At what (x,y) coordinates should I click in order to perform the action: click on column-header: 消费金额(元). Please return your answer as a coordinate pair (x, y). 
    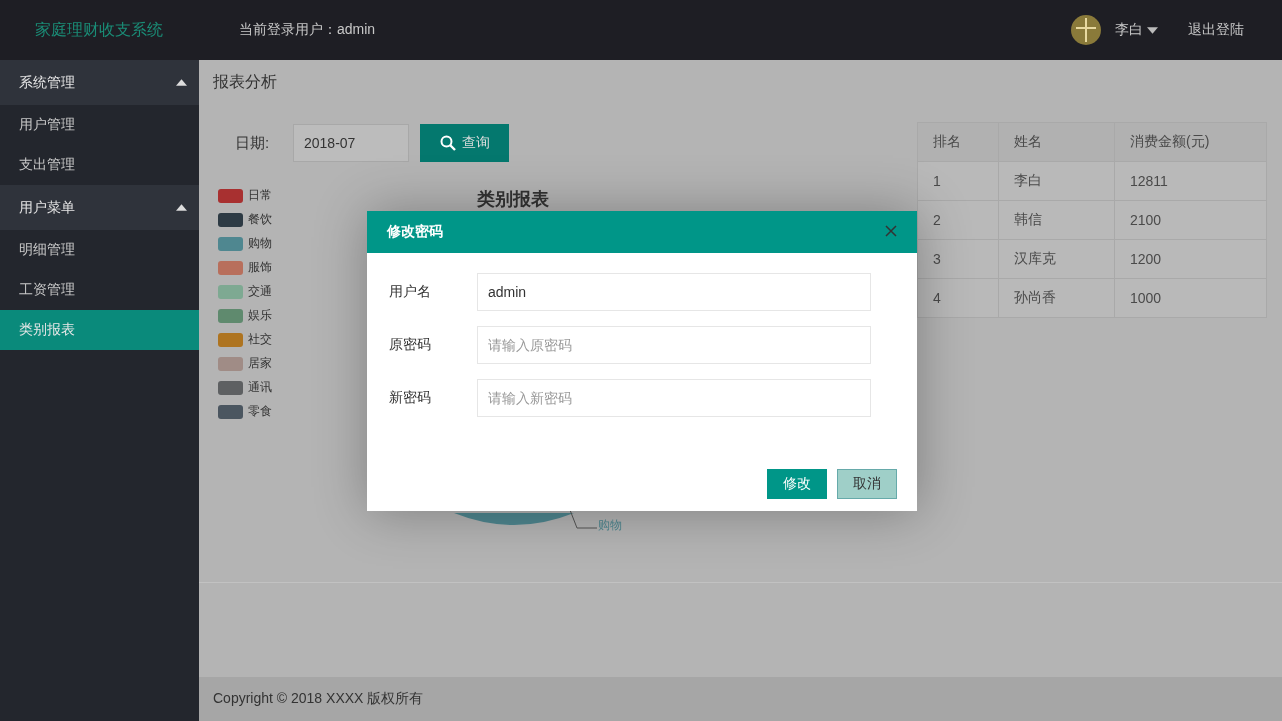
    Looking at the image, I should click on (1190, 142).